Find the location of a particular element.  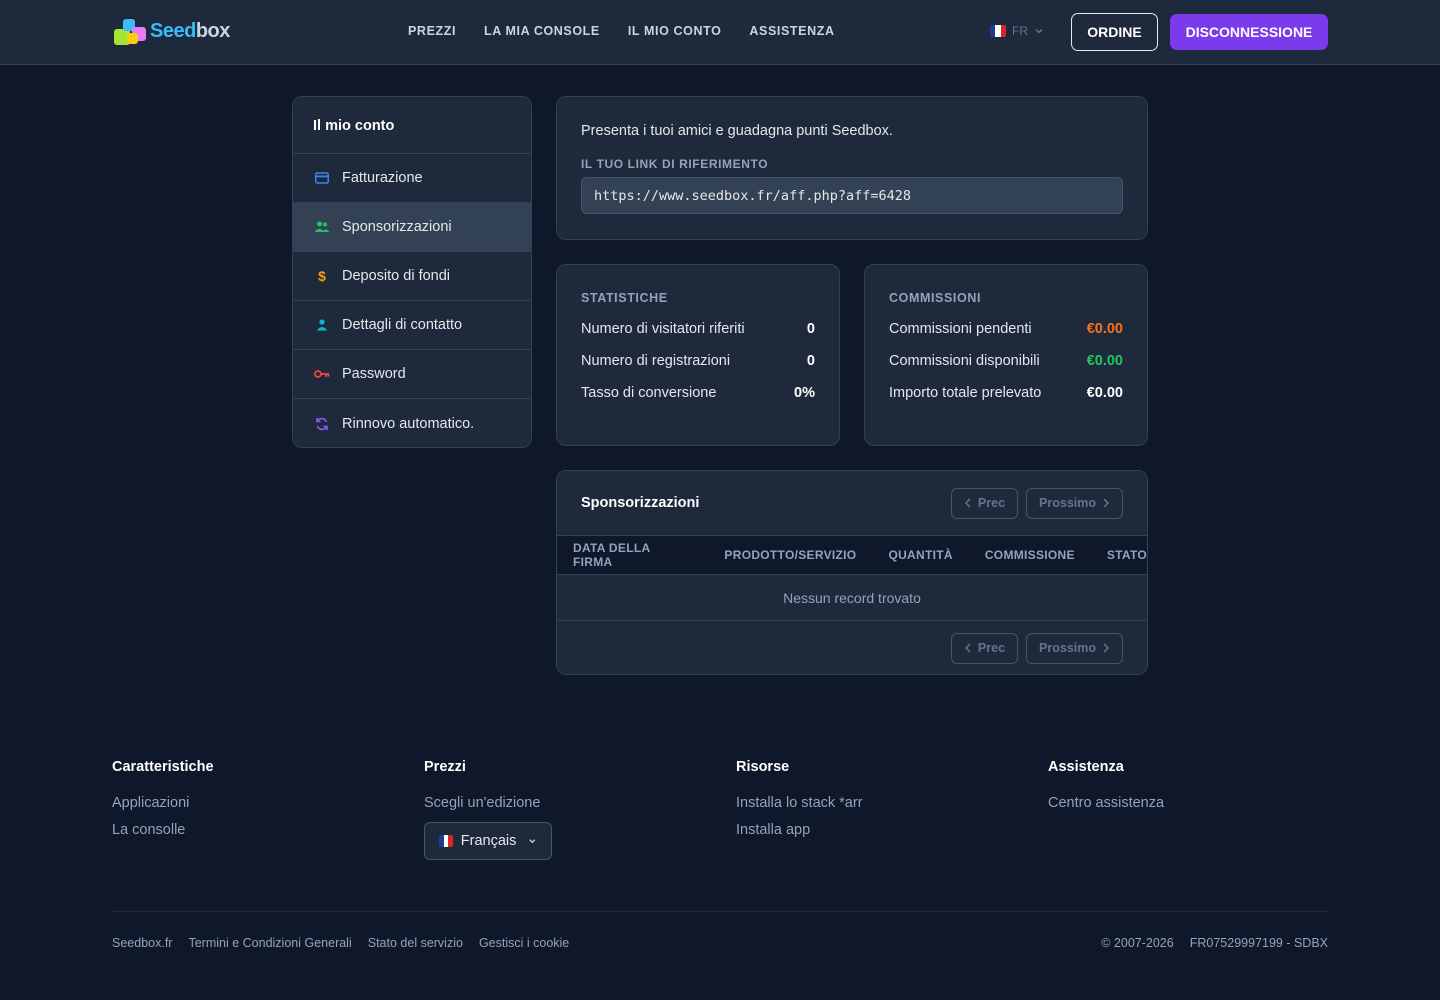

stat-label: Numero di visitatori riferiti is located at coordinates (663, 329).